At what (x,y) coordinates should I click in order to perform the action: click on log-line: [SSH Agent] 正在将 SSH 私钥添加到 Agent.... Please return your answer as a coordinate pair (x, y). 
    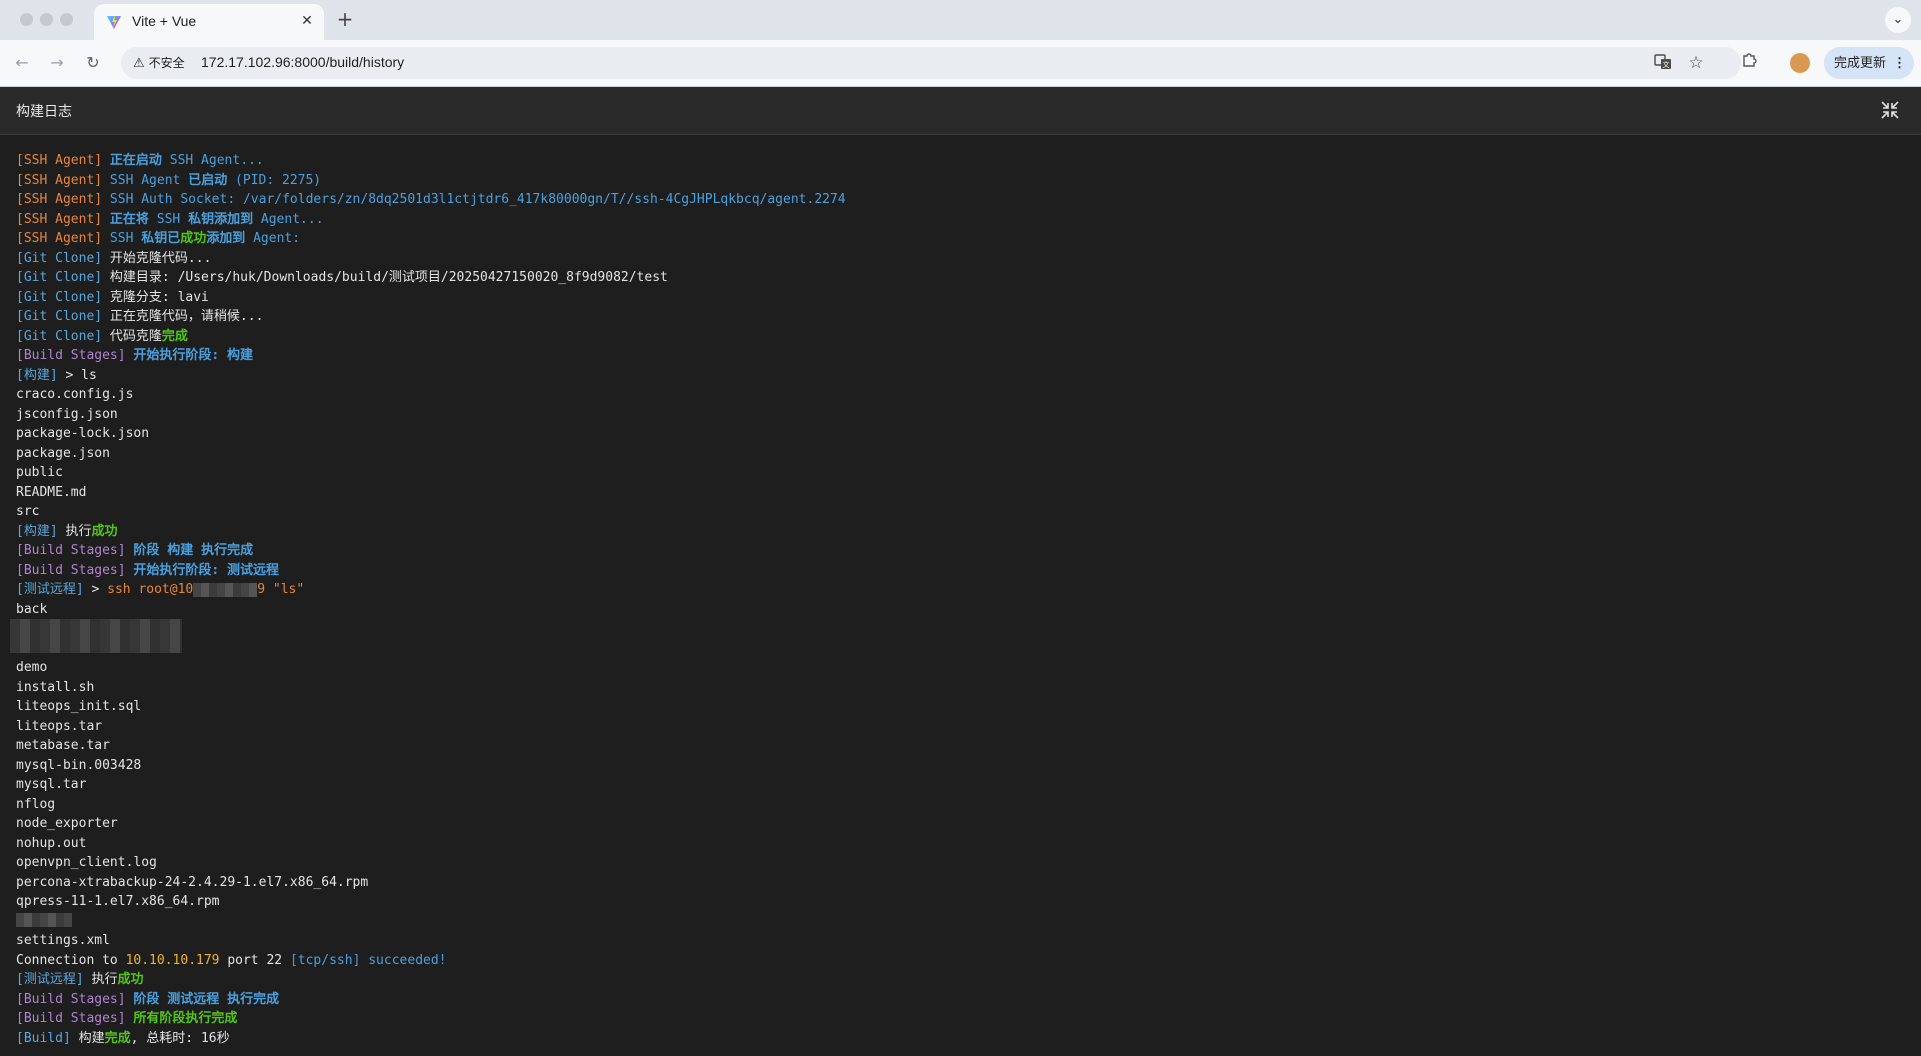
    Looking at the image, I should click on (170, 219).